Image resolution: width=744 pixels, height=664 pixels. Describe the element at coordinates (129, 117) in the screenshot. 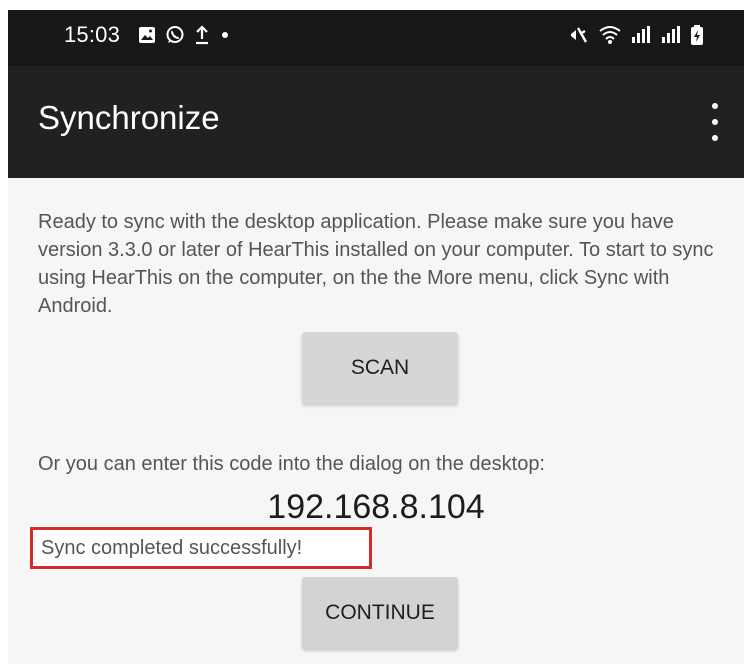

I see `page-title: Synchronize` at that location.